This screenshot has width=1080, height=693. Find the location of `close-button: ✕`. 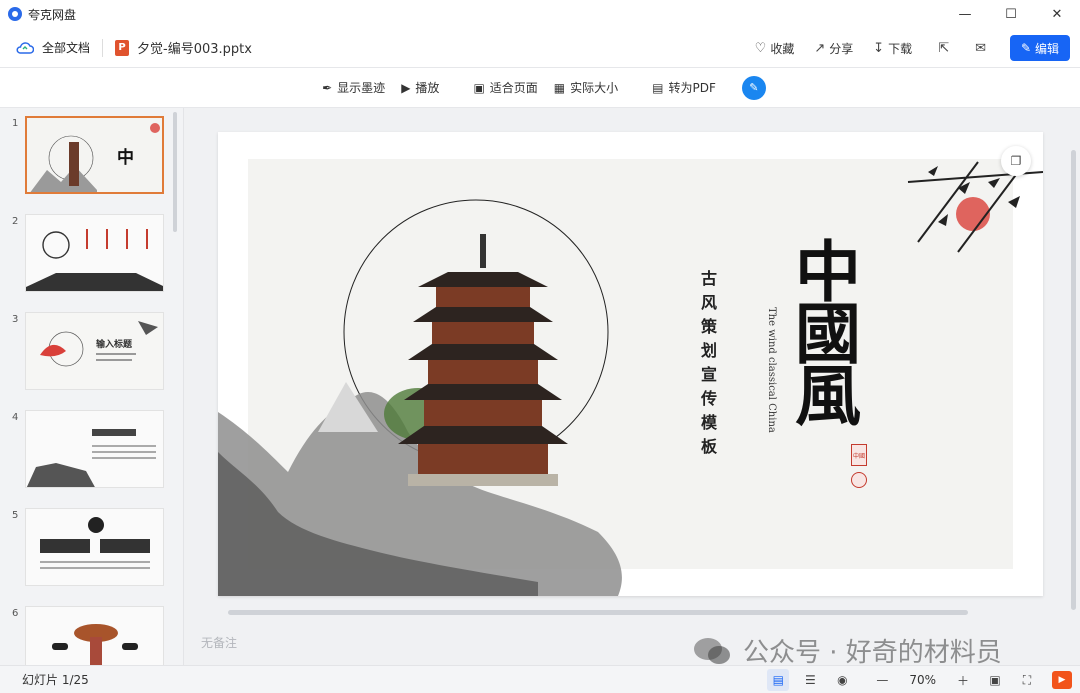

close-button: ✕ is located at coordinates (1057, 14).